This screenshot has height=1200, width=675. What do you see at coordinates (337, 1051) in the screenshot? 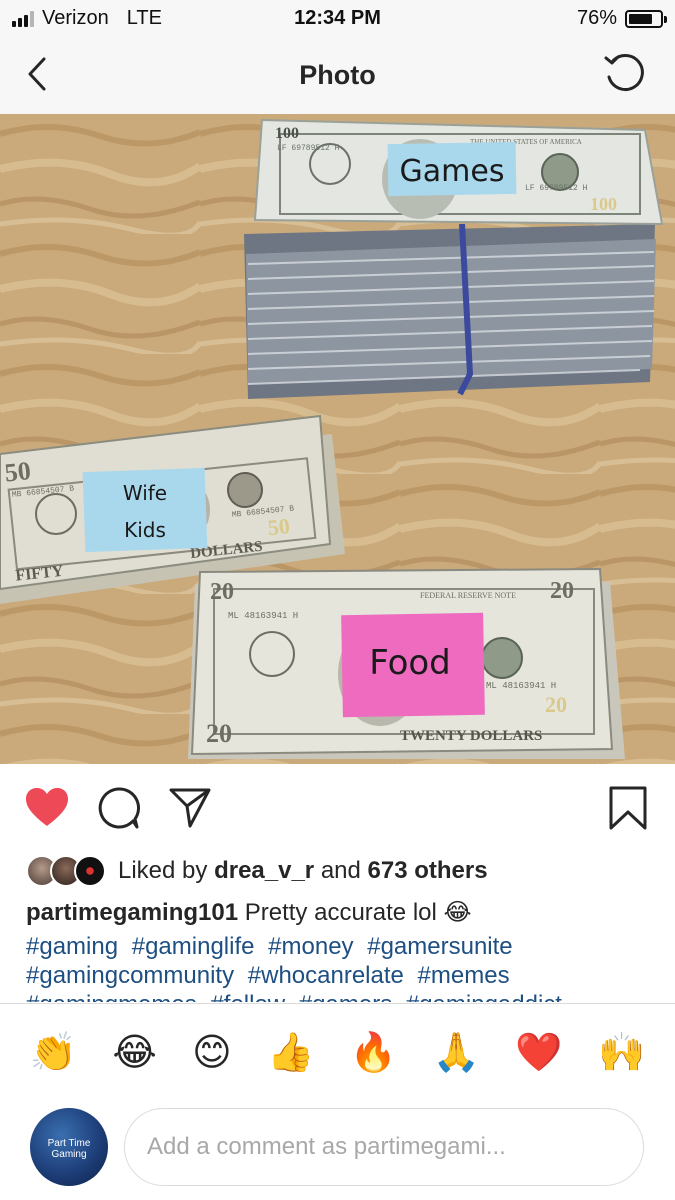
I see `emoji-quick-bar: 👏 😂 😊 👍 🔥 🙏 ❤️ 🙌` at bounding box center [337, 1051].